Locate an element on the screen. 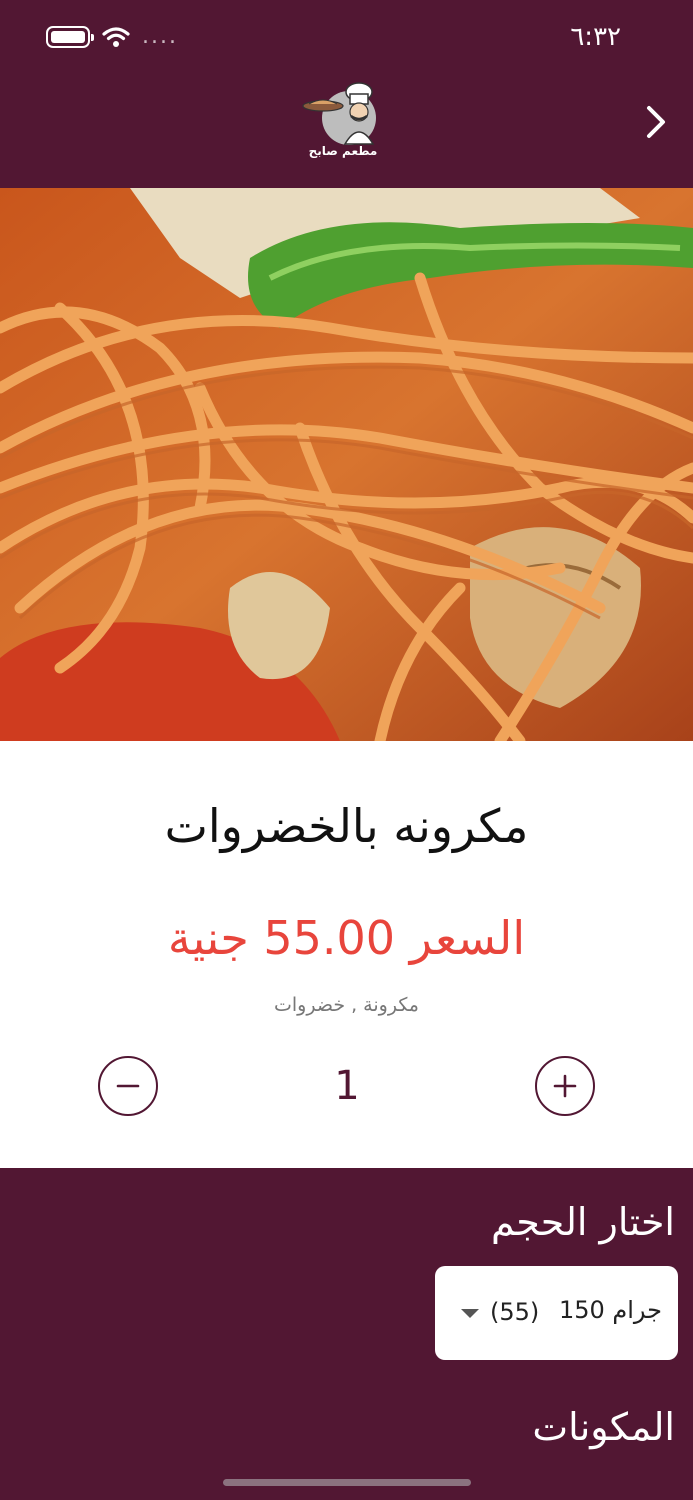 The width and height of the screenshot is (693, 1500). quantity-value: 1 is located at coordinates (347, 1086).